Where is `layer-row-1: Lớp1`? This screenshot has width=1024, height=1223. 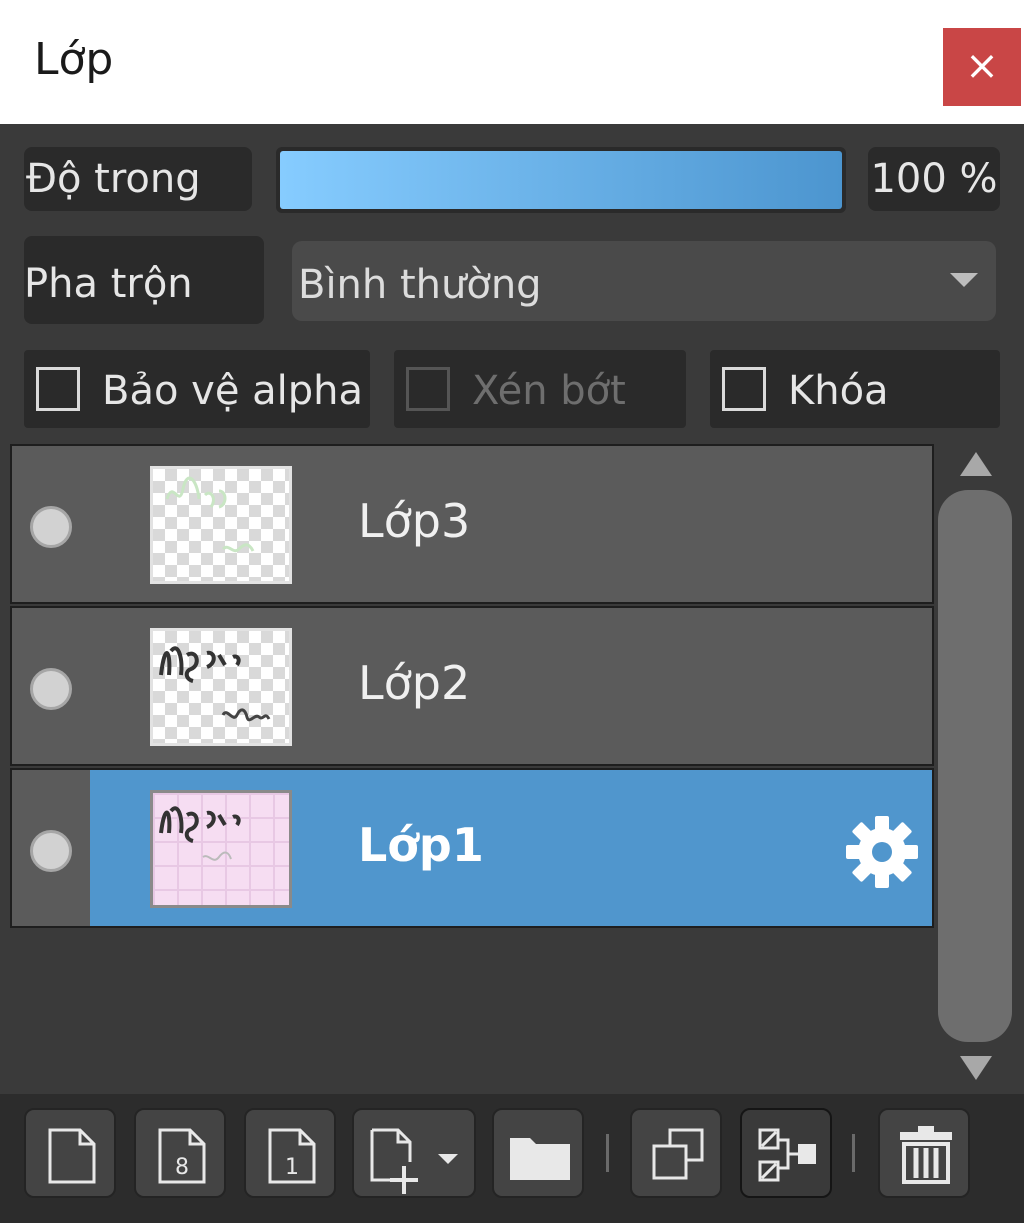
layer-row-1: Lớp1 is located at coordinates (472, 848).